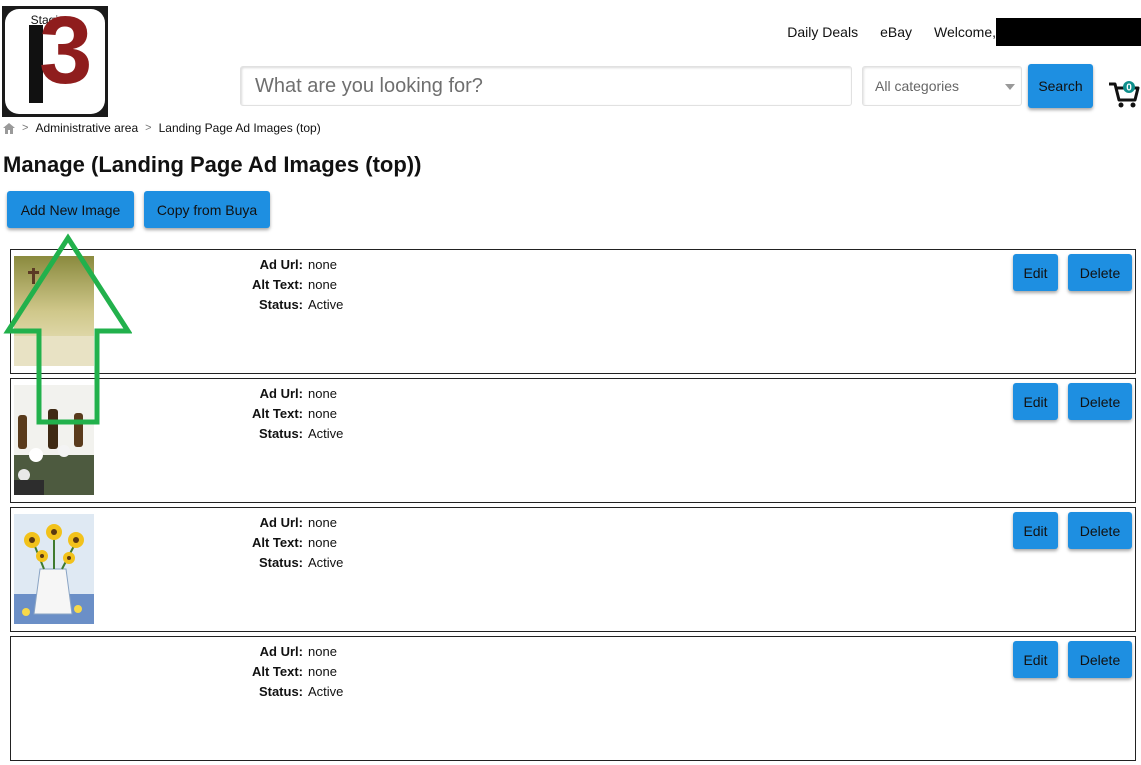  I want to click on search-button: Search, so click(1060, 86).